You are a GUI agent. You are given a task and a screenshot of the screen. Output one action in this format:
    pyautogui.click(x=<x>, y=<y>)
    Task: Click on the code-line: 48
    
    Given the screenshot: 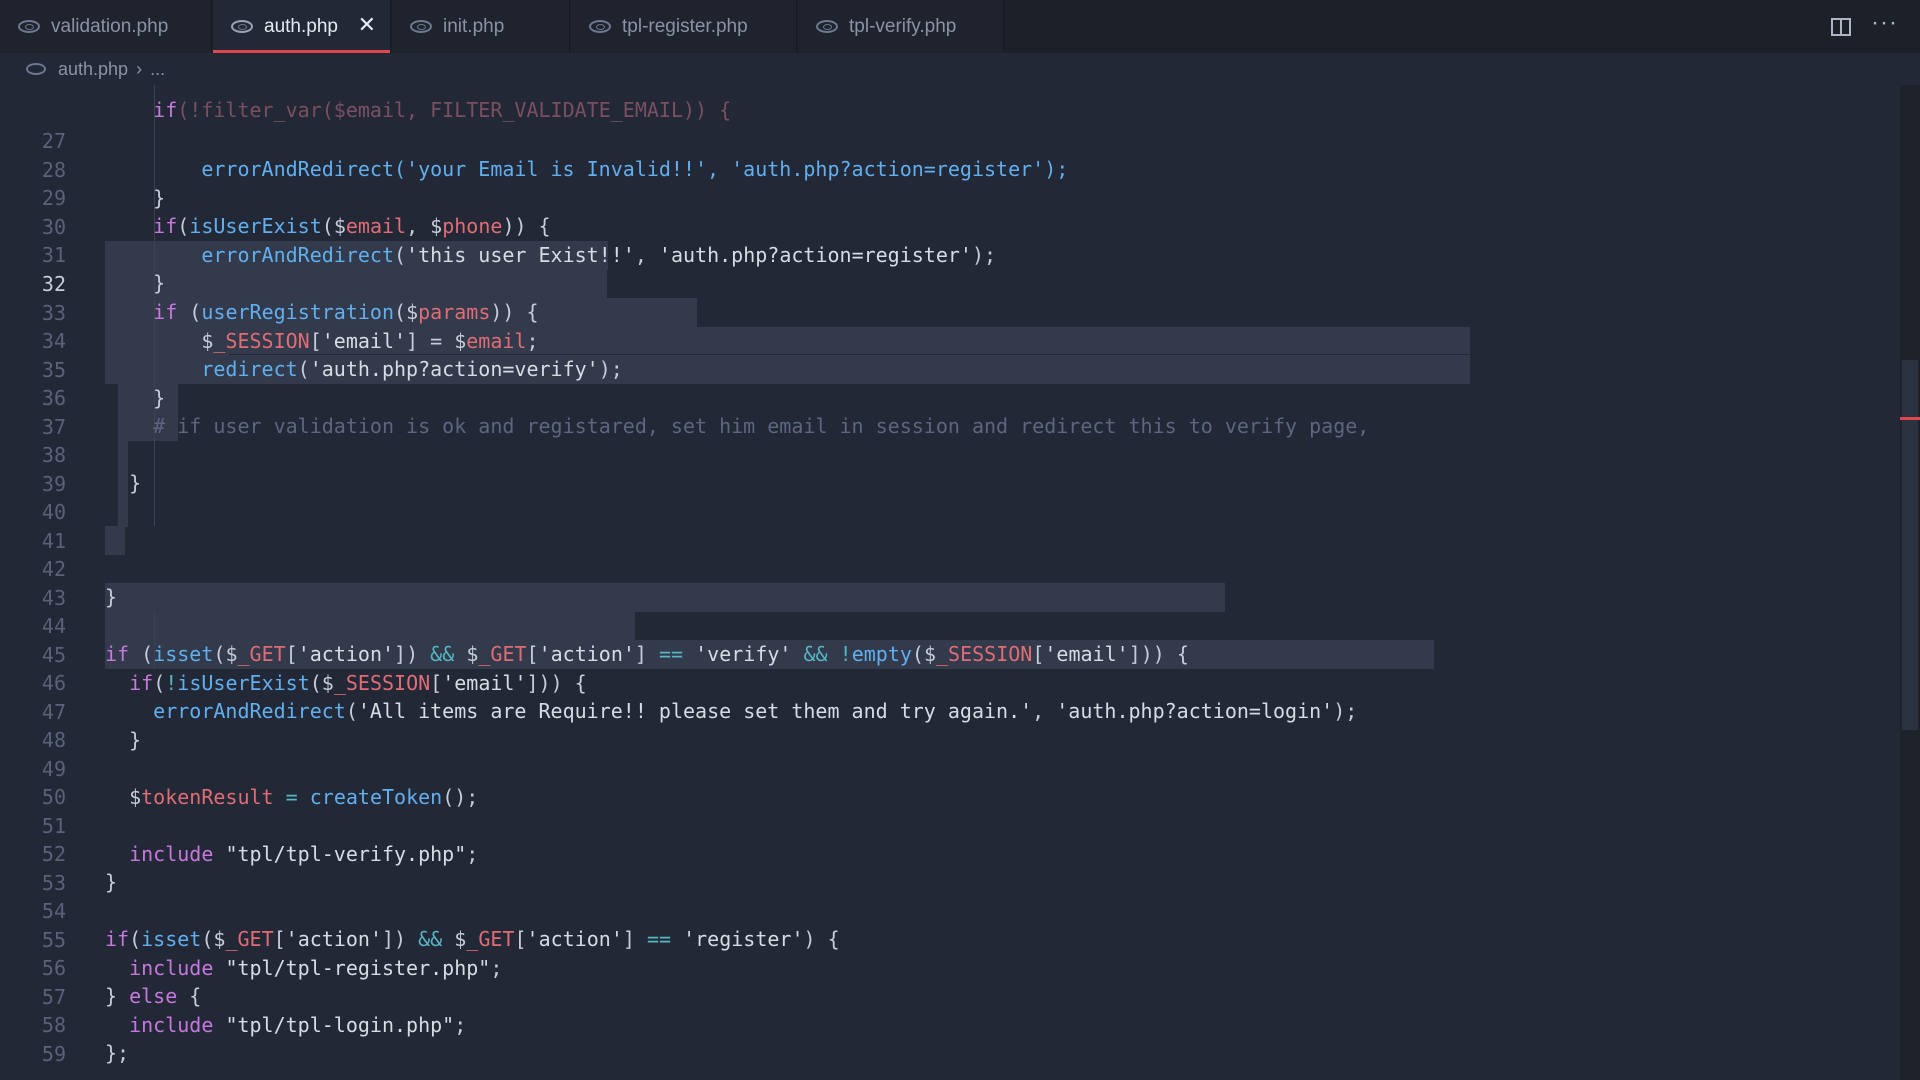 What is the action you would take?
    pyautogui.click(x=940, y=724)
    